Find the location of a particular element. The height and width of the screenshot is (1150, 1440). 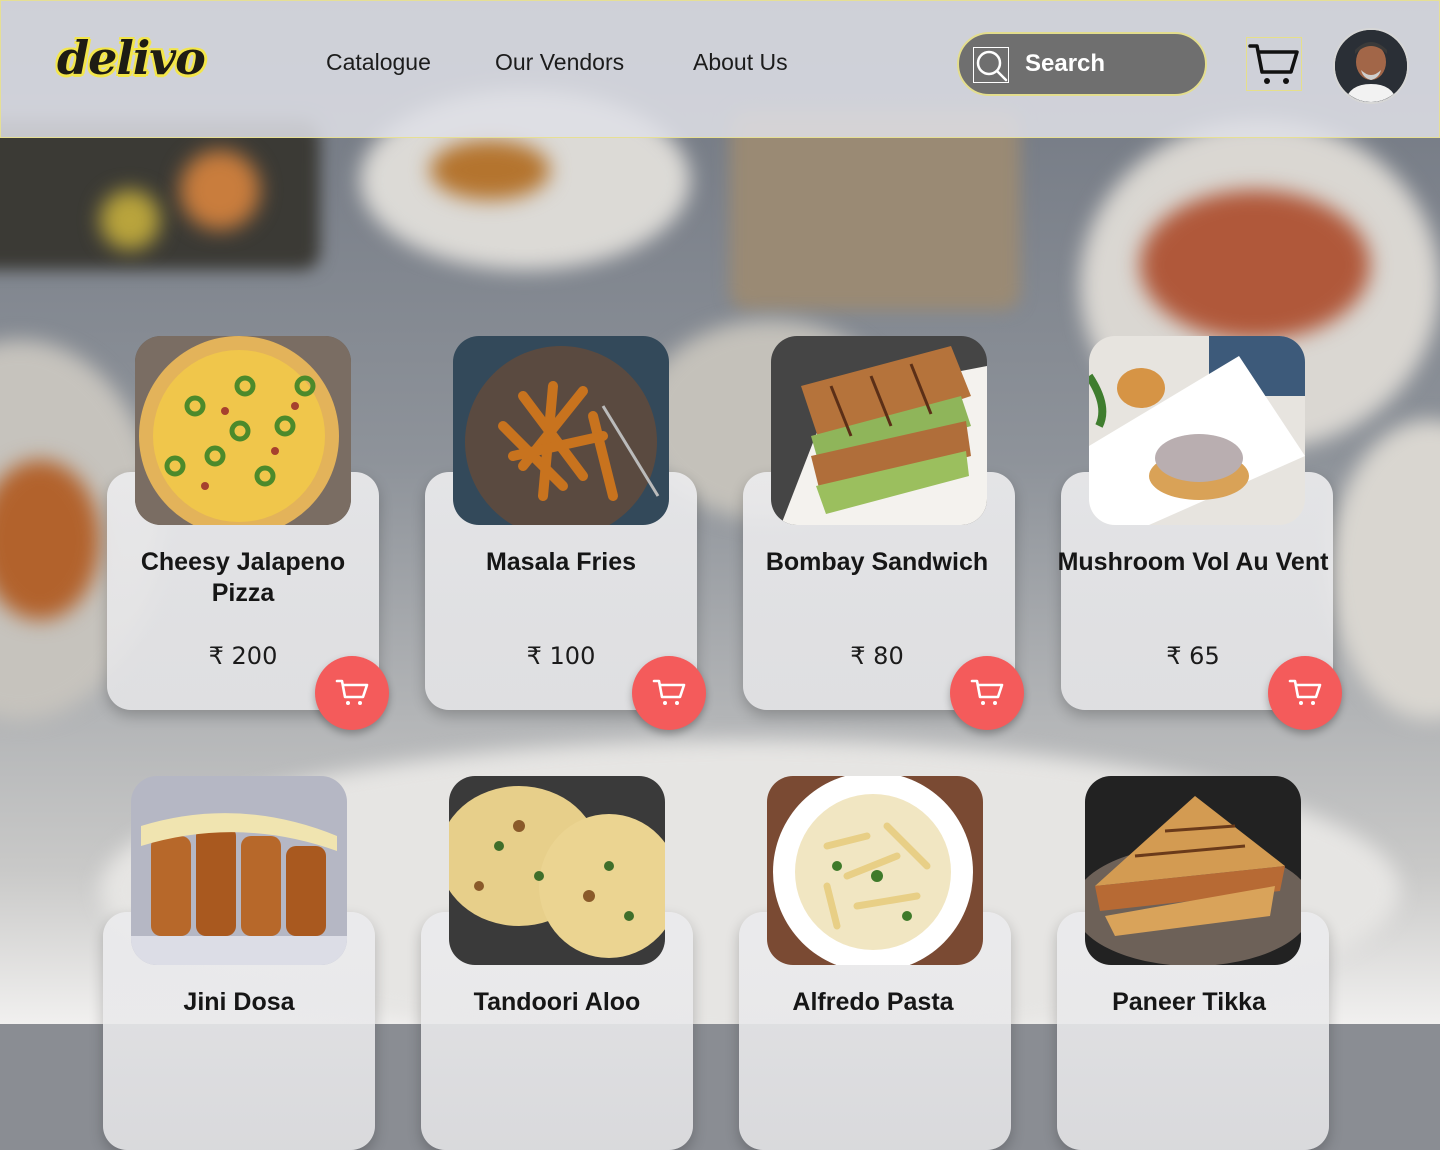

cart-button is located at coordinates (1274, 64).